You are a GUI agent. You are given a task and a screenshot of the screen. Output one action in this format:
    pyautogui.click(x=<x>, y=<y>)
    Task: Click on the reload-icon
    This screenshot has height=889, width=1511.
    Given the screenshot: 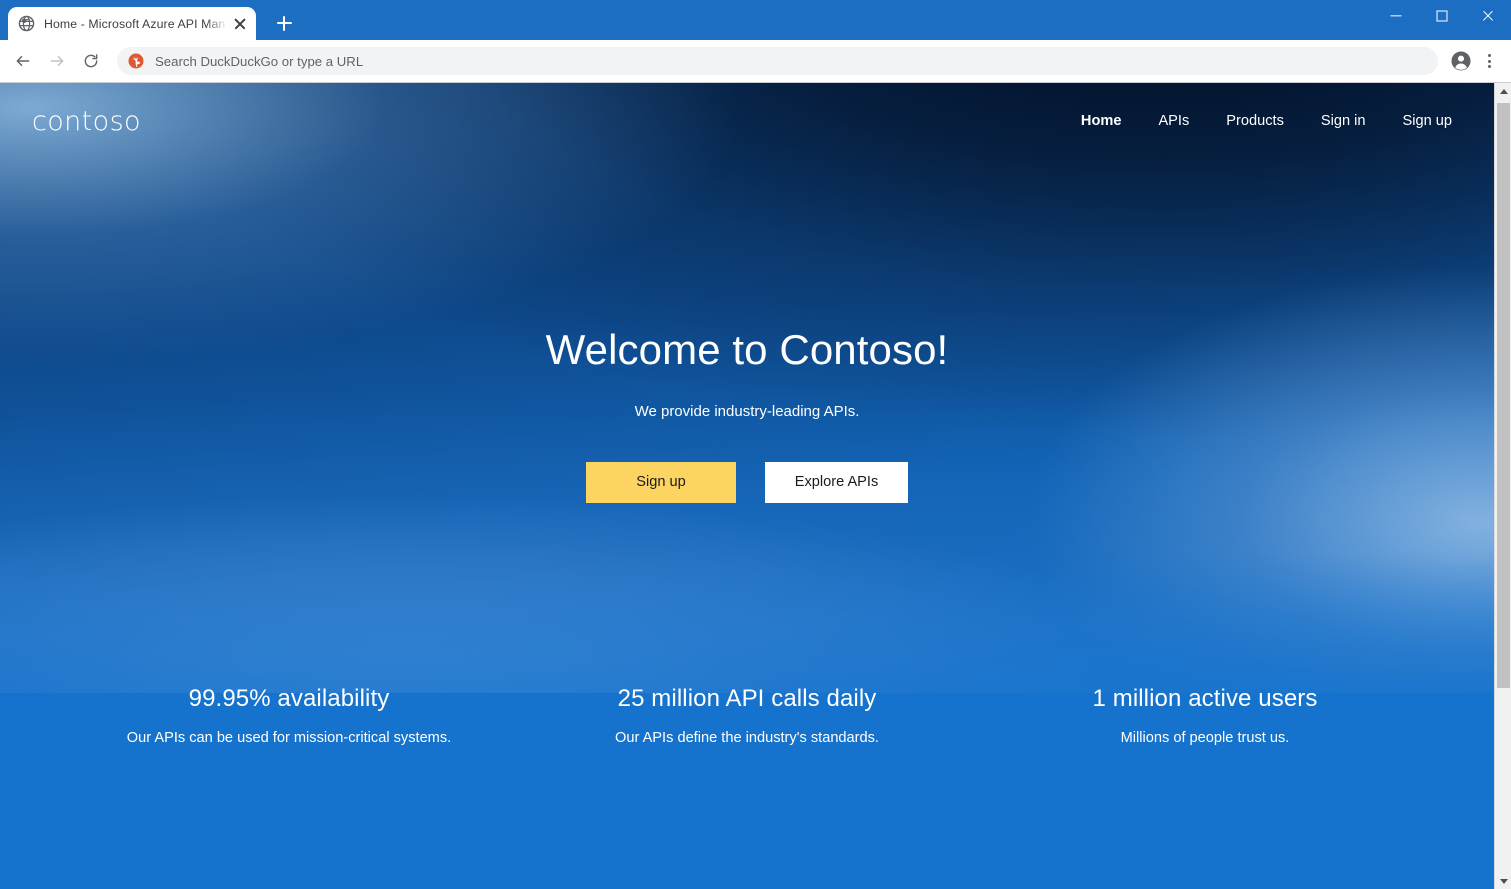 What is the action you would take?
    pyautogui.click(x=91, y=61)
    